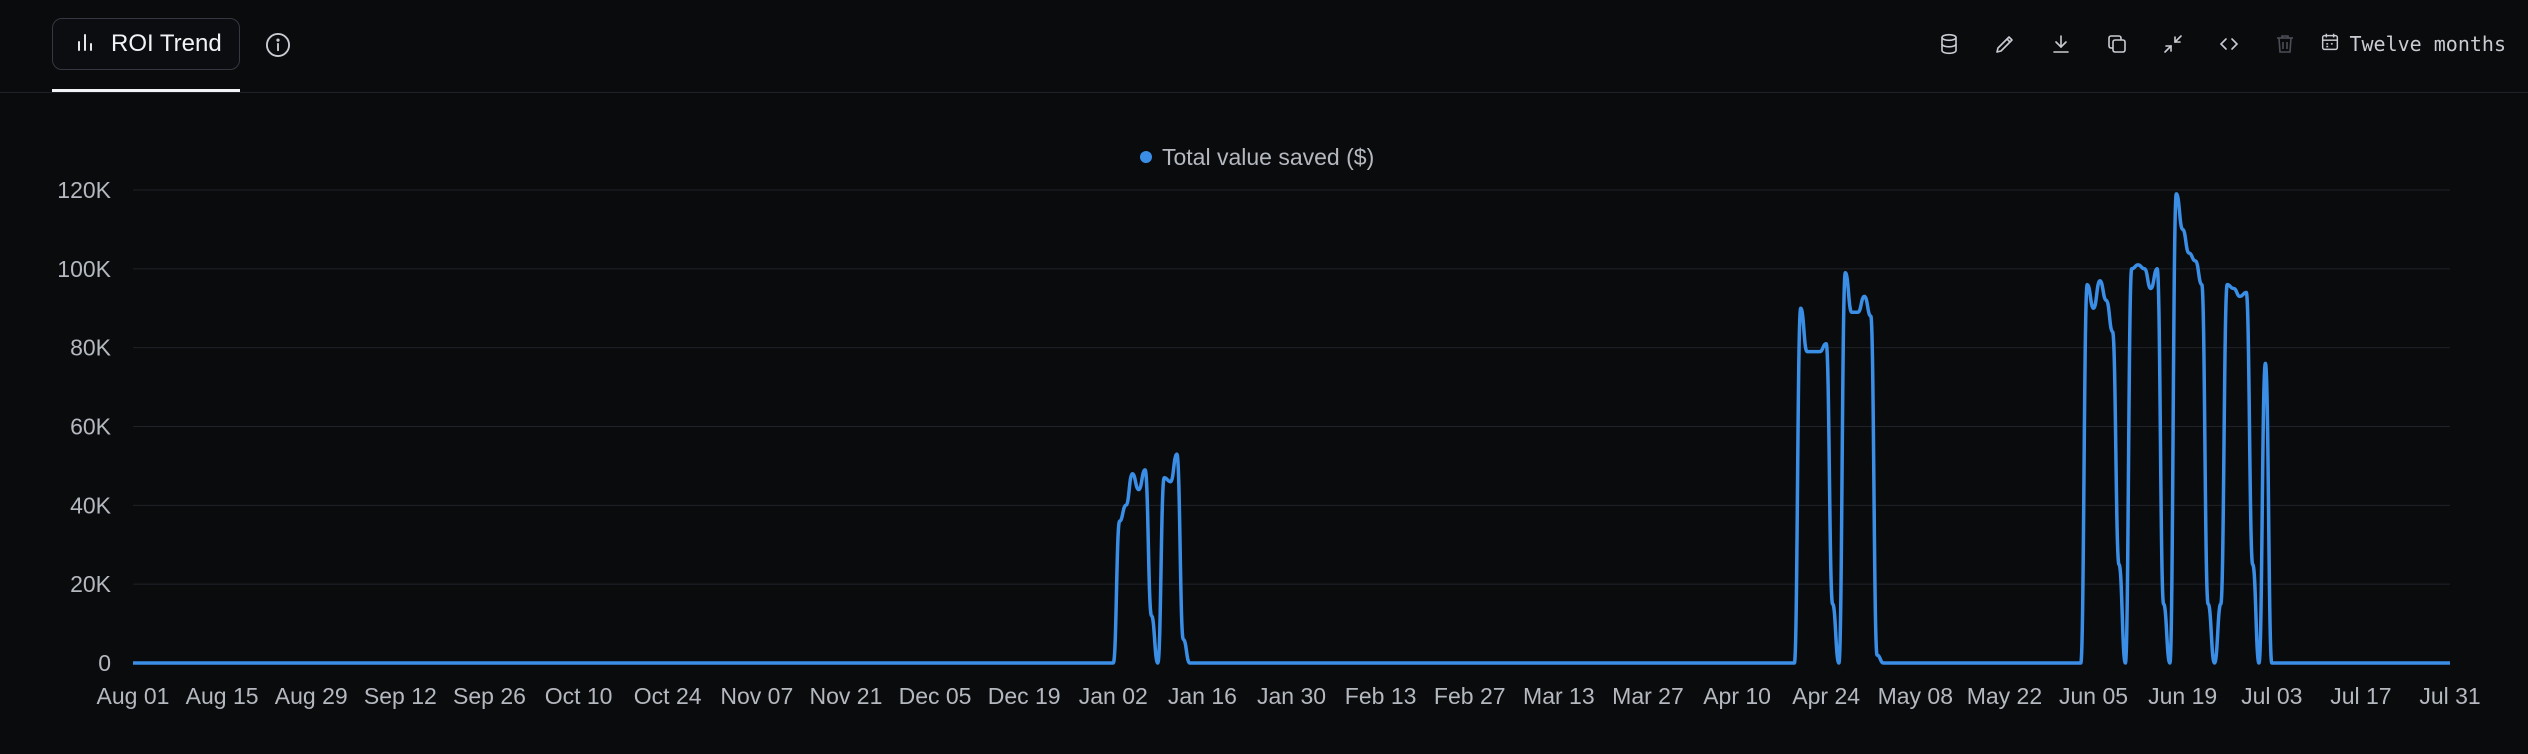  Describe the element at coordinates (1291, 696) in the screenshot. I see `x-tick-label: Jan 30` at that location.